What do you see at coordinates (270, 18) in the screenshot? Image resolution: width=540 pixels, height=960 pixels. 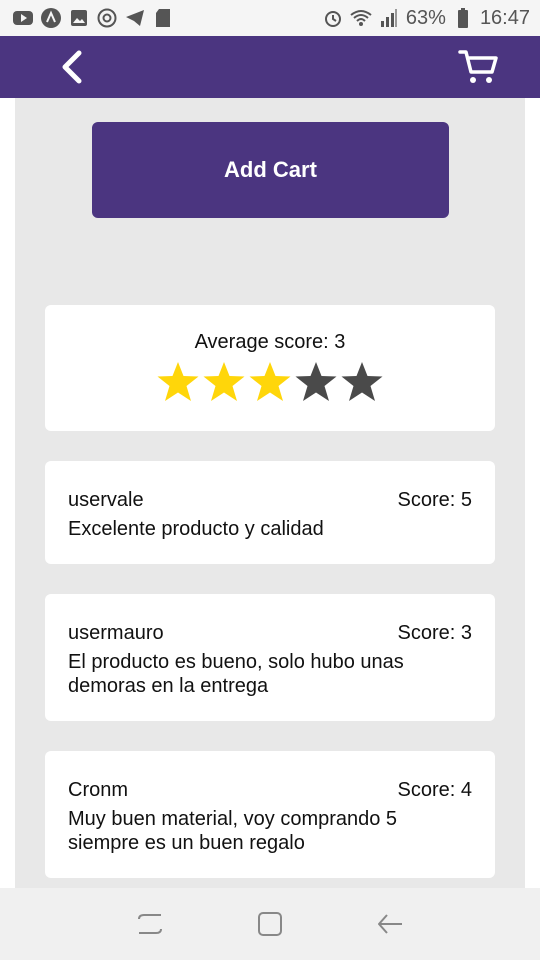 I see `status-bar: 63% 16:47` at bounding box center [270, 18].